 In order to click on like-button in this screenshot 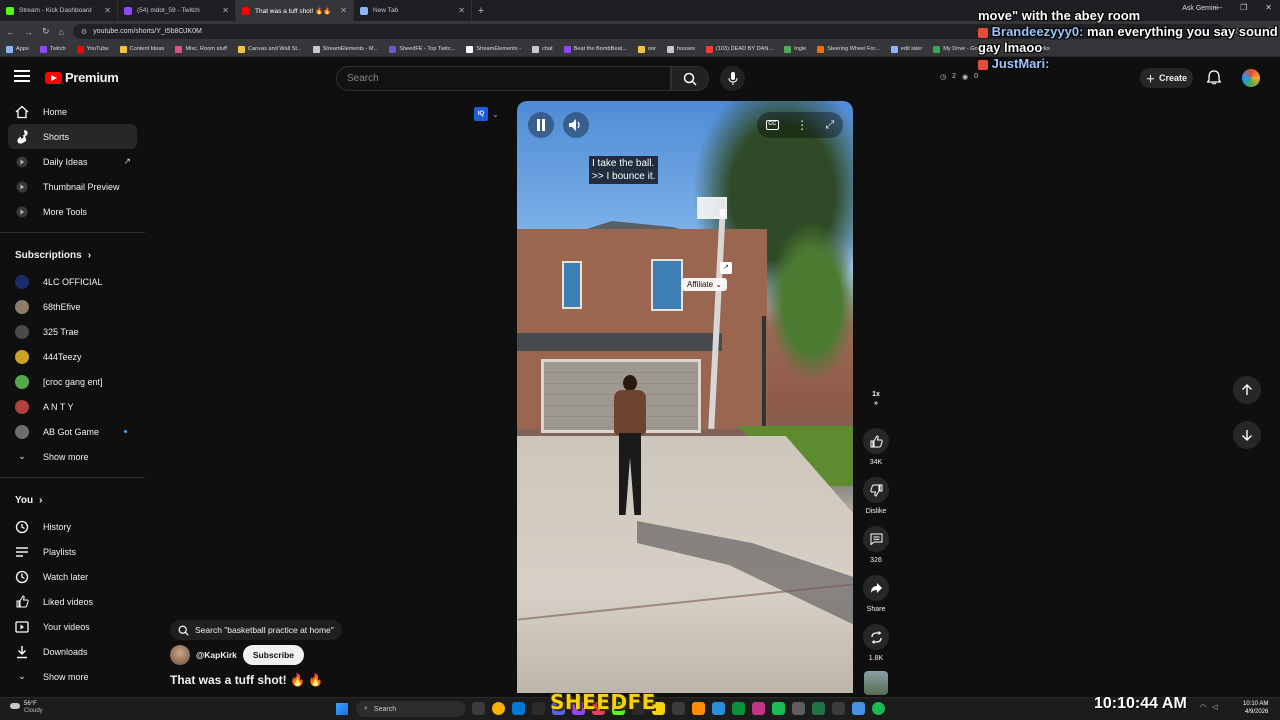, I will do `click(876, 441)`.